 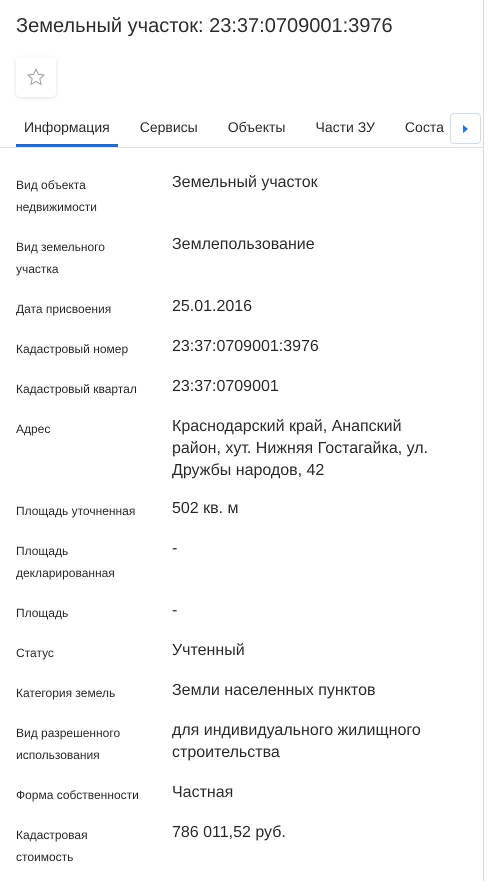 I want to click on tab: Объекты, so click(x=257, y=129).